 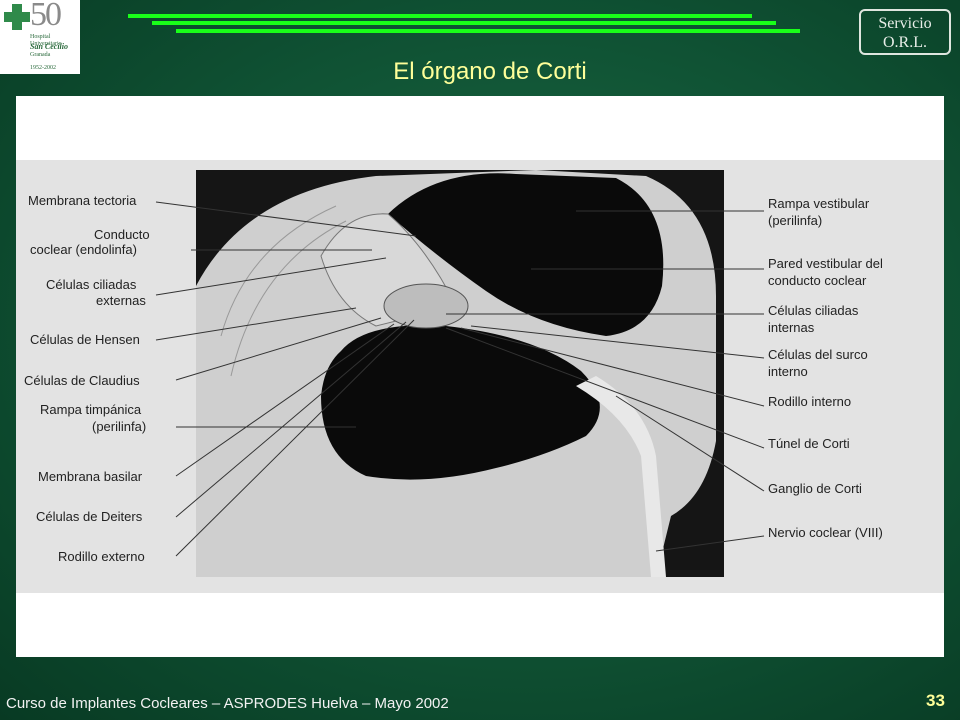 I want to click on logo-number: 50, so click(x=46, y=16).